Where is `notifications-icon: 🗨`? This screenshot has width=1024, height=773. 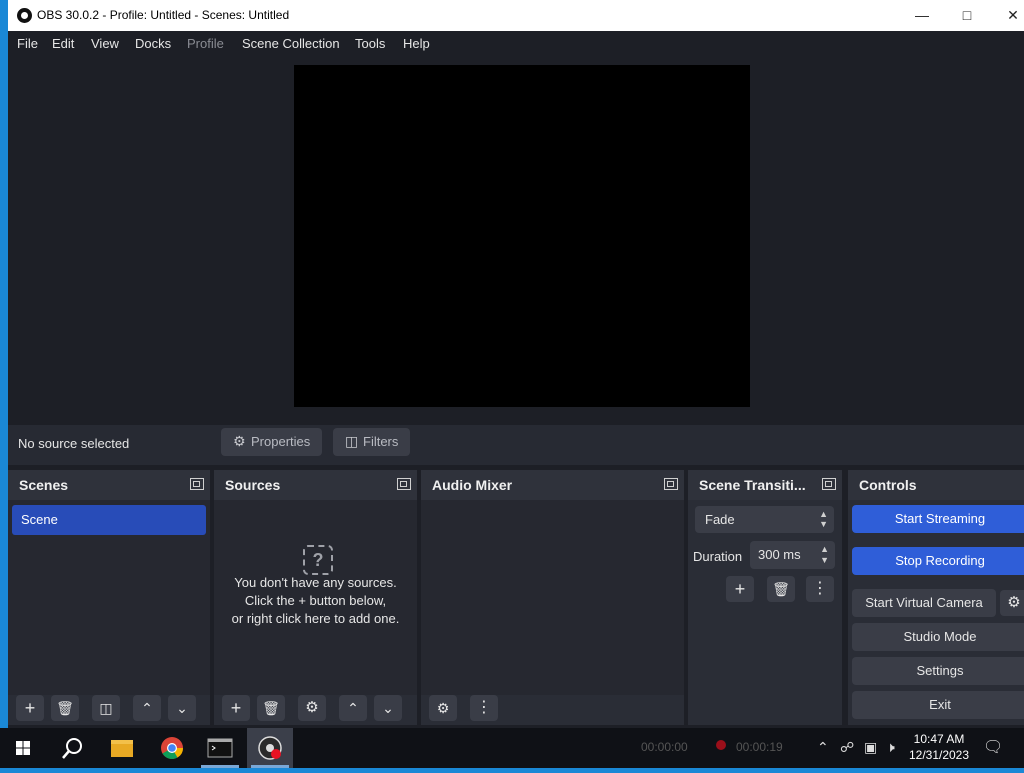 notifications-icon: 🗨 is located at coordinates (993, 747).